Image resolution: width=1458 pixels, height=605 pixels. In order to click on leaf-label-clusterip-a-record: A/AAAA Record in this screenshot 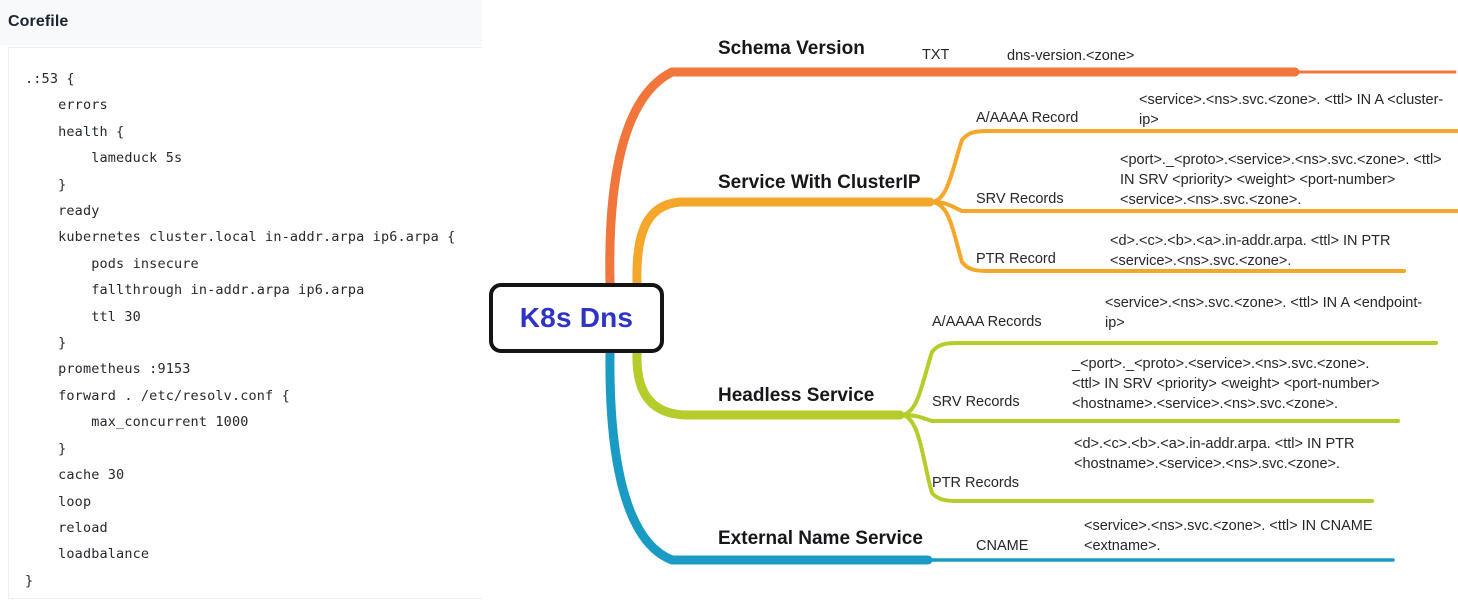, I will do `click(1027, 118)`.